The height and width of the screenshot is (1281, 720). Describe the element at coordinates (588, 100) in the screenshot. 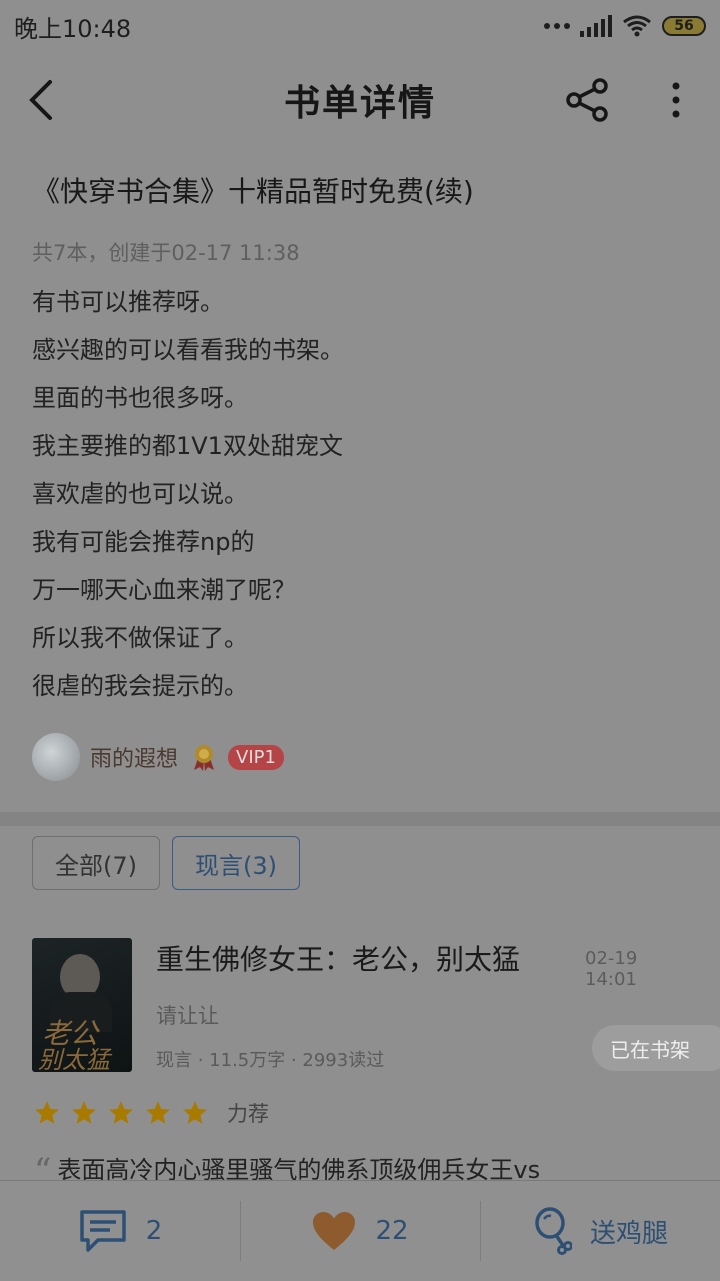

I see `share-icon` at that location.